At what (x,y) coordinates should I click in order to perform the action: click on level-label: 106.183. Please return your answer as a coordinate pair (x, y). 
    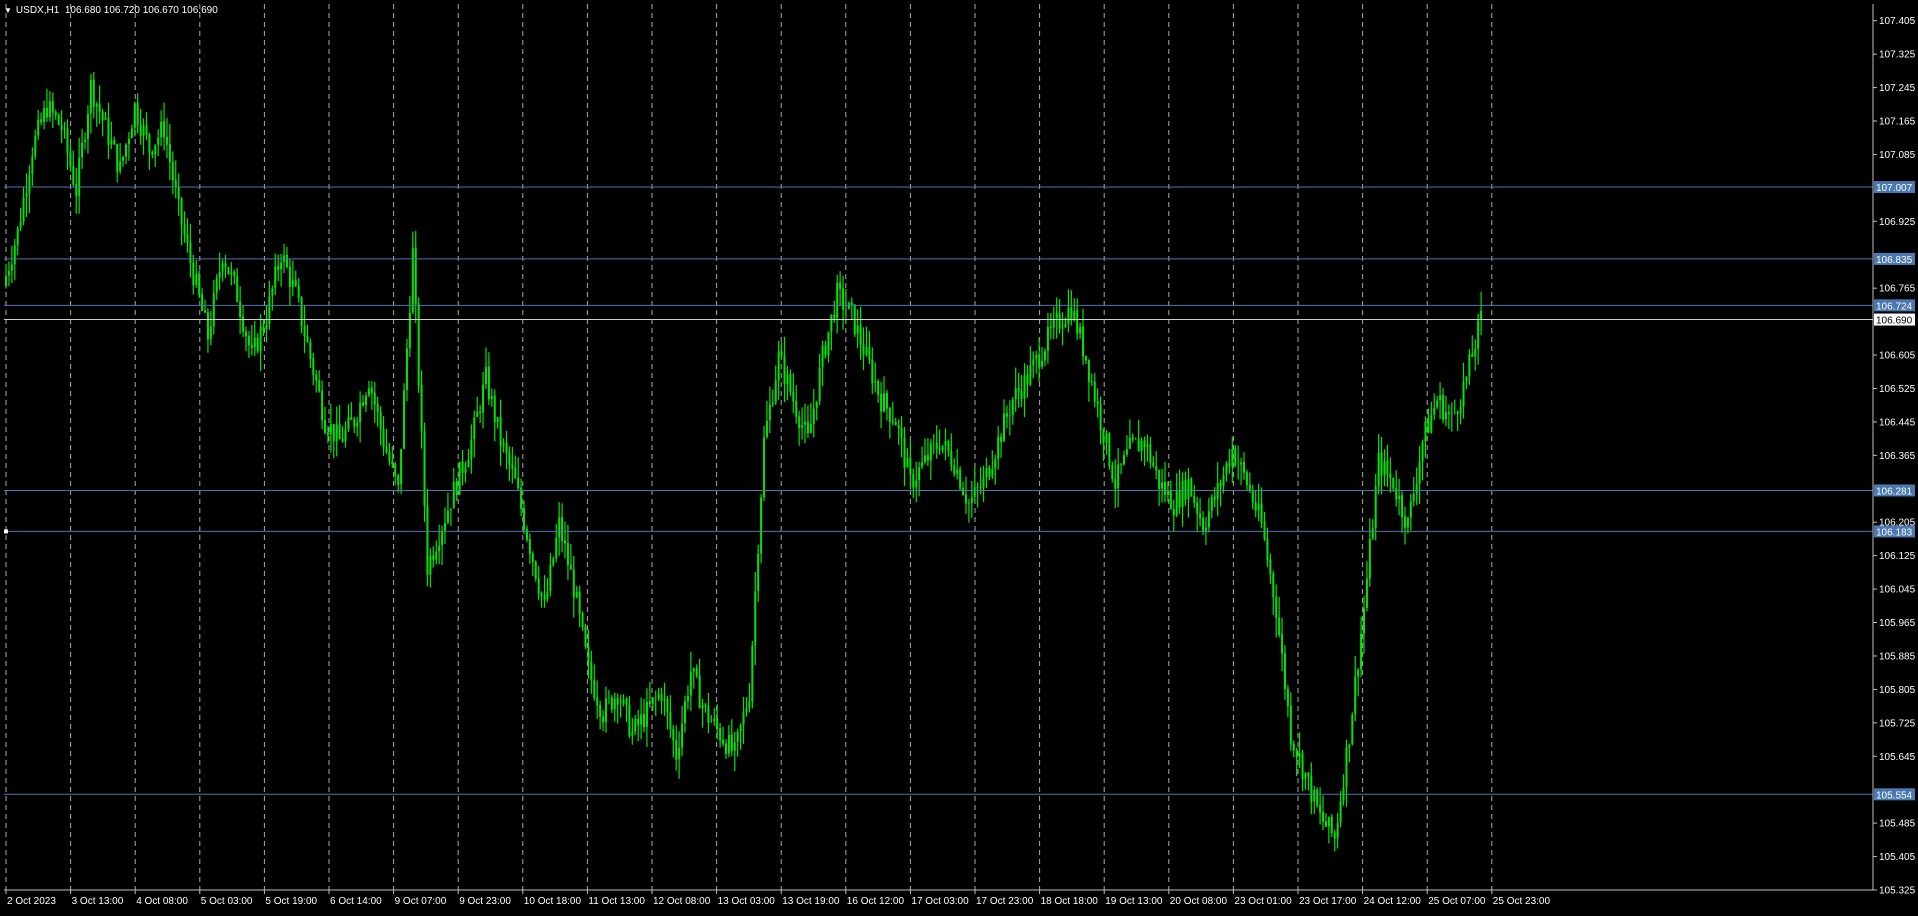
    Looking at the image, I should click on (1894, 532).